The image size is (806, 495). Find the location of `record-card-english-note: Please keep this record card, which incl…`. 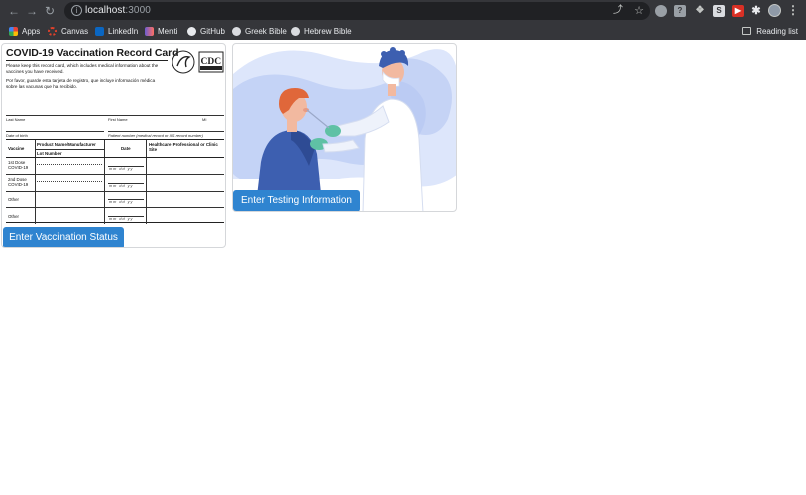

record-card-english-note: Please keep this record card, which incl… is located at coordinates (82, 68).